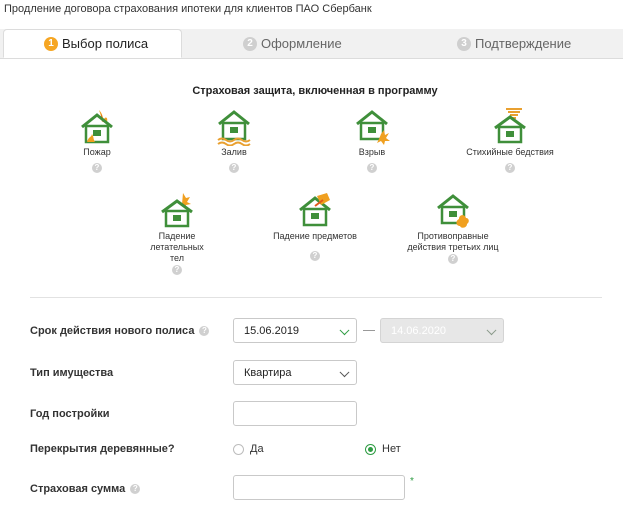  What do you see at coordinates (372, 152) in the screenshot?
I see `risk-label: Взрыв` at bounding box center [372, 152].